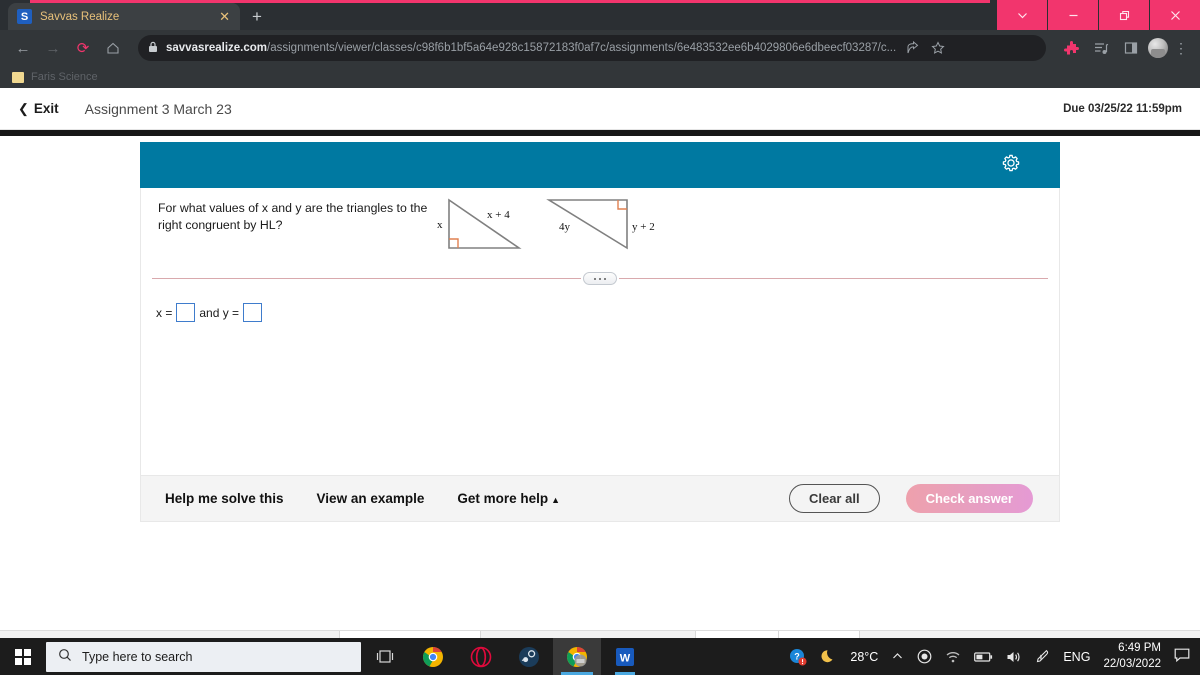  What do you see at coordinates (137, 656) in the screenshot?
I see `search-placeholder: Type here to search` at bounding box center [137, 656].